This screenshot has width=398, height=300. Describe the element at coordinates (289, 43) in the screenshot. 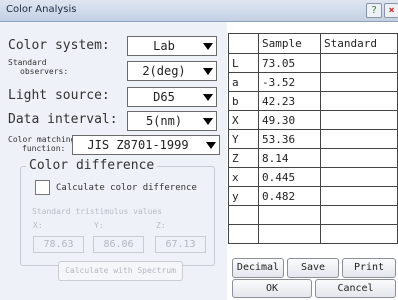

I see `table-header-cell: Sample` at that location.